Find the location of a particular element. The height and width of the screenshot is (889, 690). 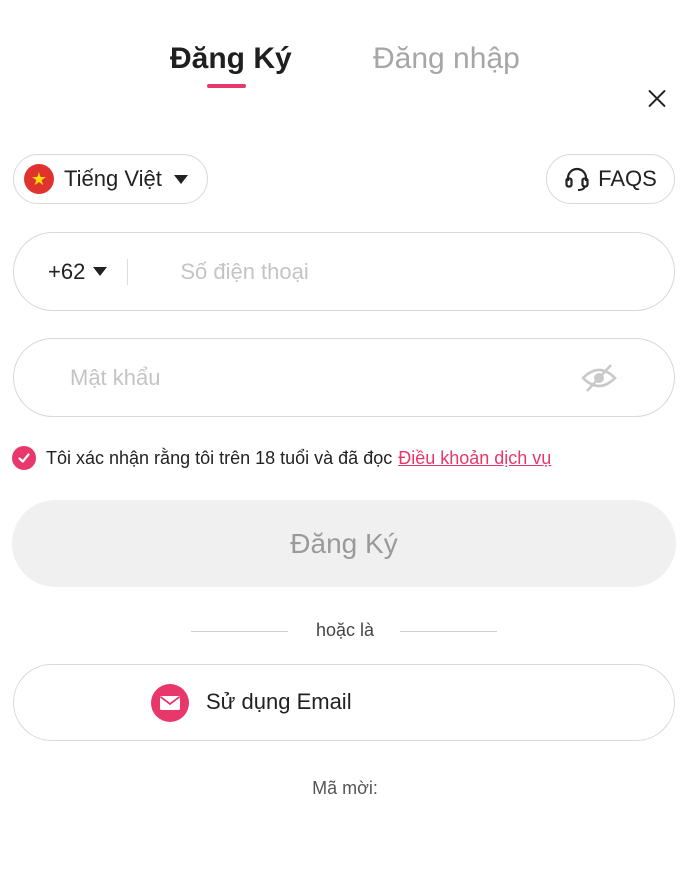

dial-code-select: +62 is located at coordinates (78, 271).